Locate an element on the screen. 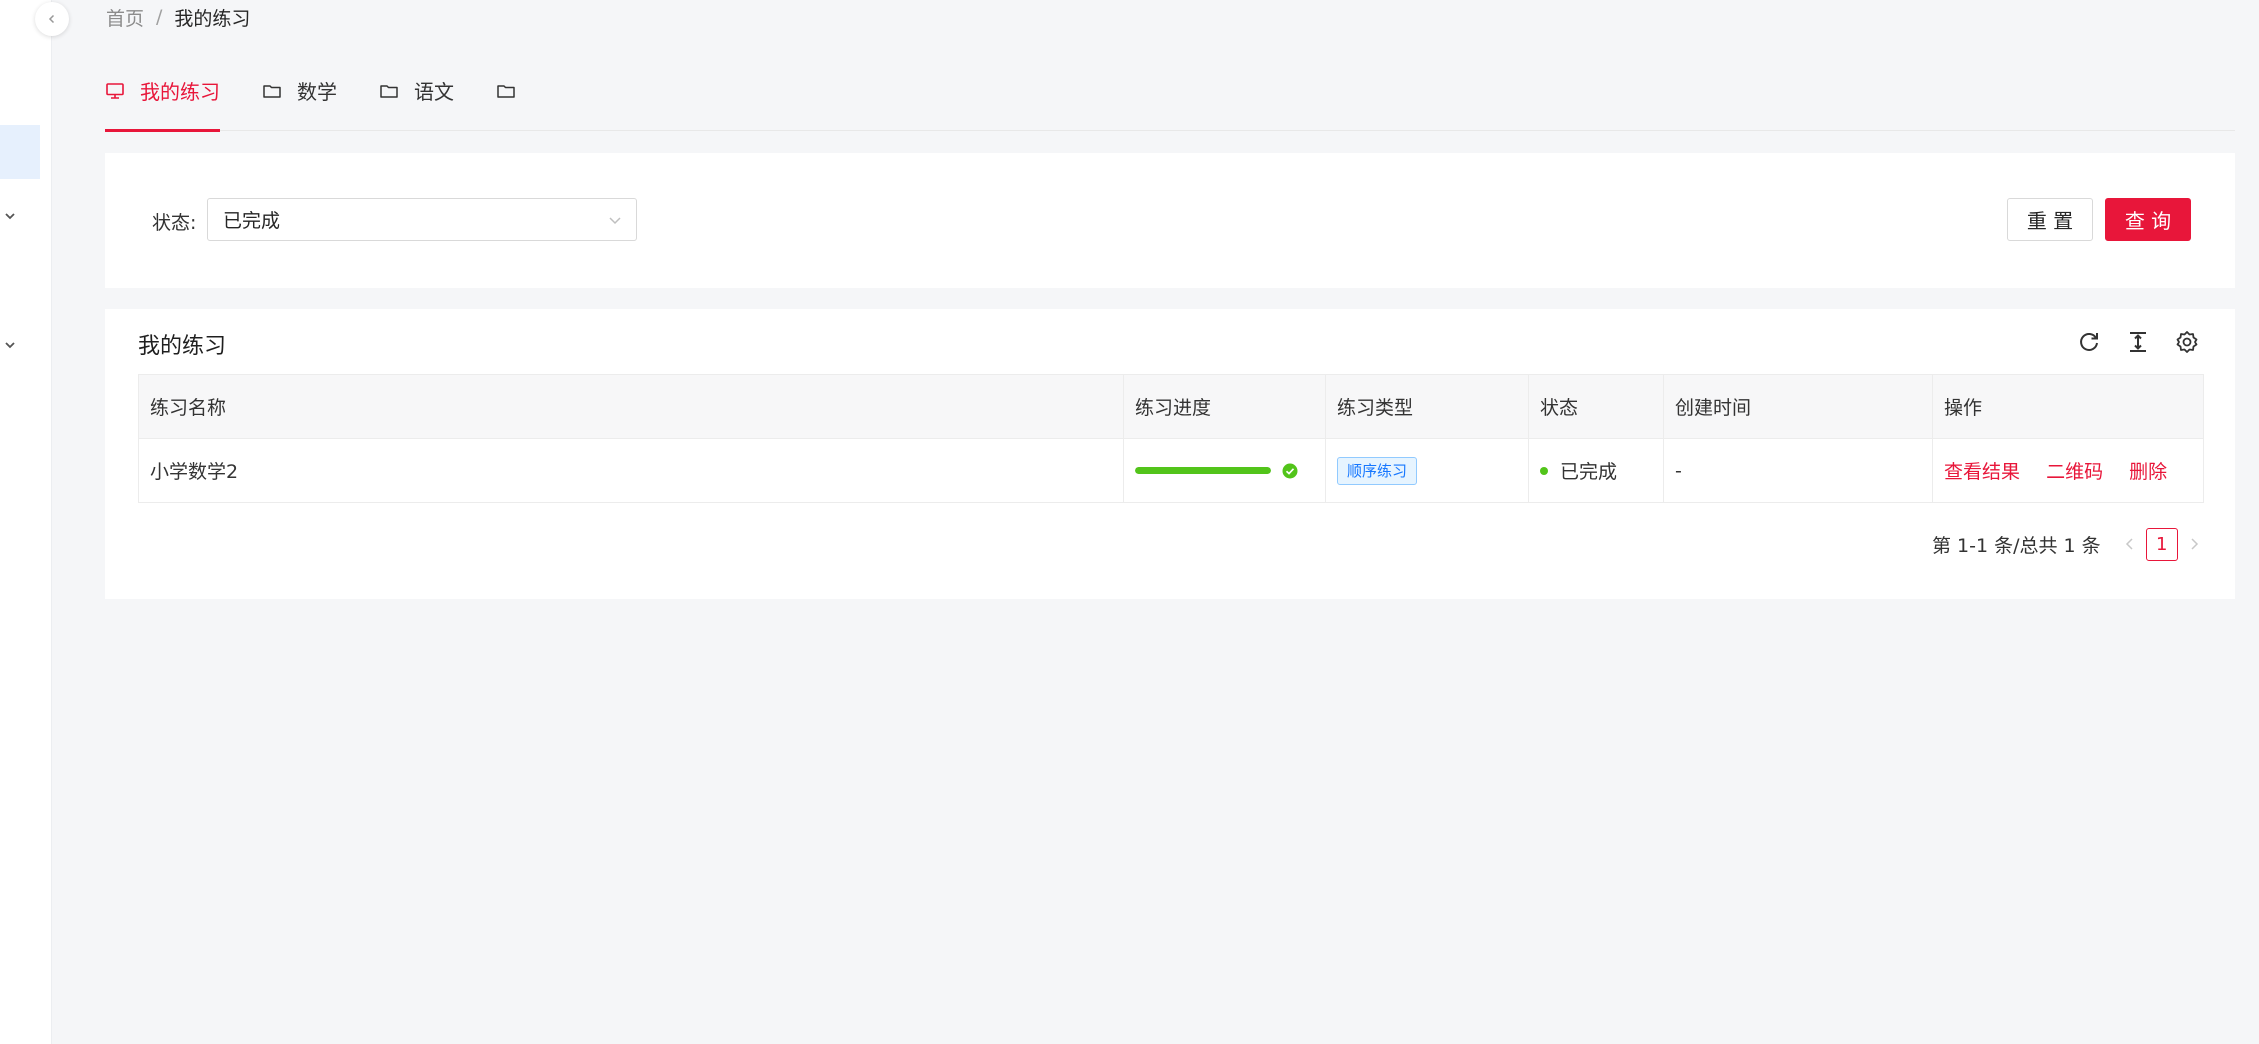 The height and width of the screenshot is (1044, 2259). tab-my-practice: 我的练习 is located at coordinates (162, 101).